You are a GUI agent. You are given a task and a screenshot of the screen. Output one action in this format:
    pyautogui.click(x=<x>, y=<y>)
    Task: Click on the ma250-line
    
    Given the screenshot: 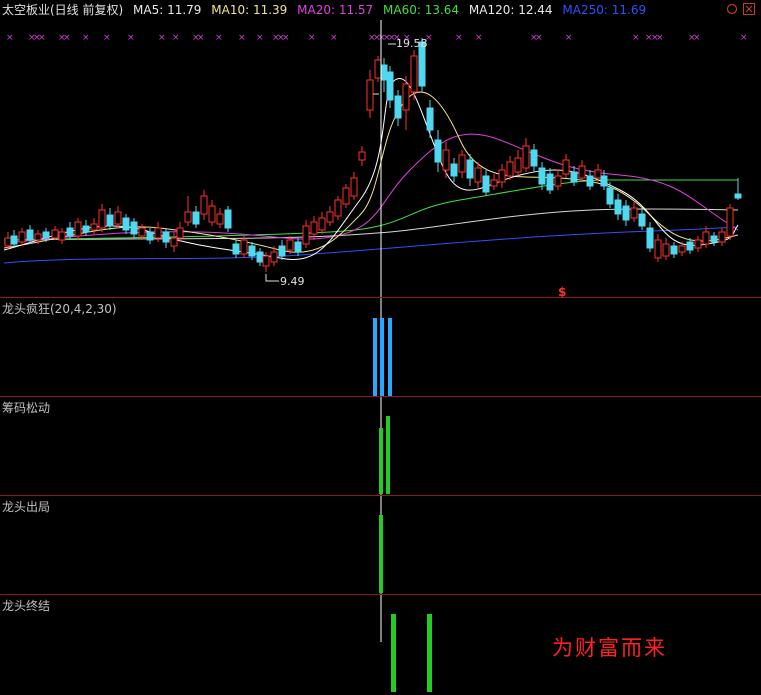 What is the action you would take?
    pyautogui.click(x=371, y=245)
    